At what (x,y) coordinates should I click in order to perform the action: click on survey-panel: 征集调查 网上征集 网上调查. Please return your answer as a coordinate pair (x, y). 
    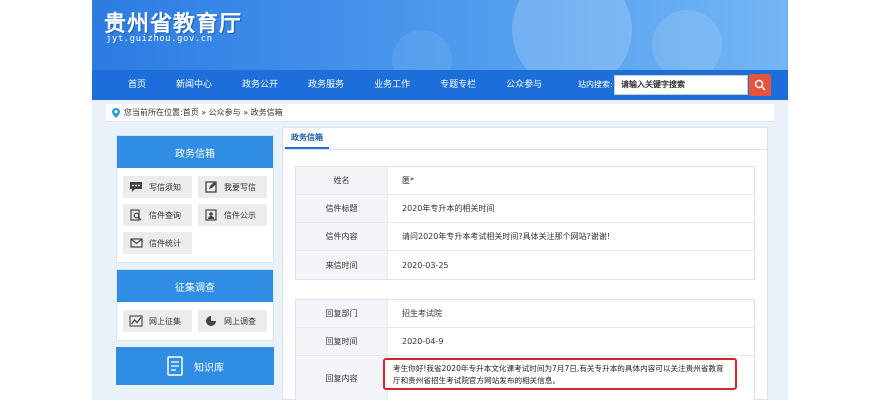
    Looking at the image, I should click on (195, 305).